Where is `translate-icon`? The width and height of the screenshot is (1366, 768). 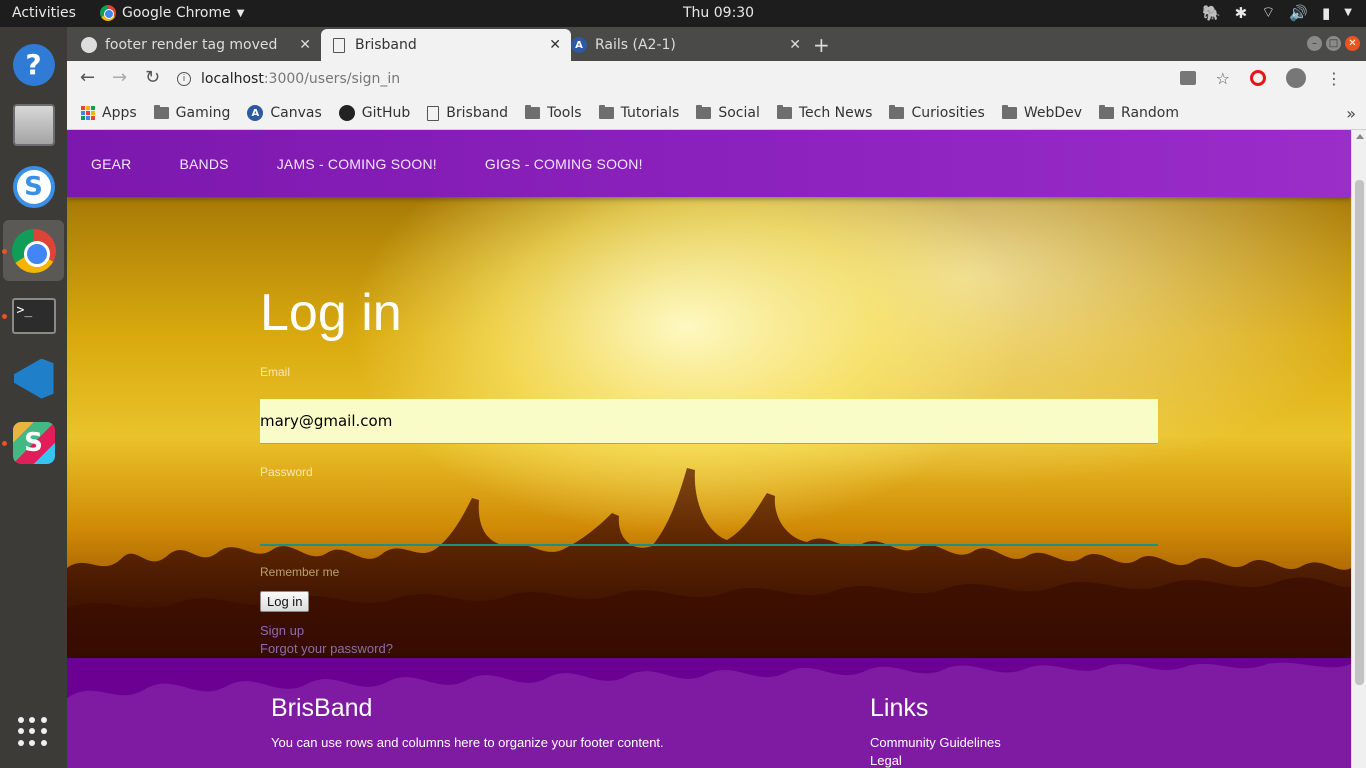
translate-icon is located at coordinates (1187, 78).